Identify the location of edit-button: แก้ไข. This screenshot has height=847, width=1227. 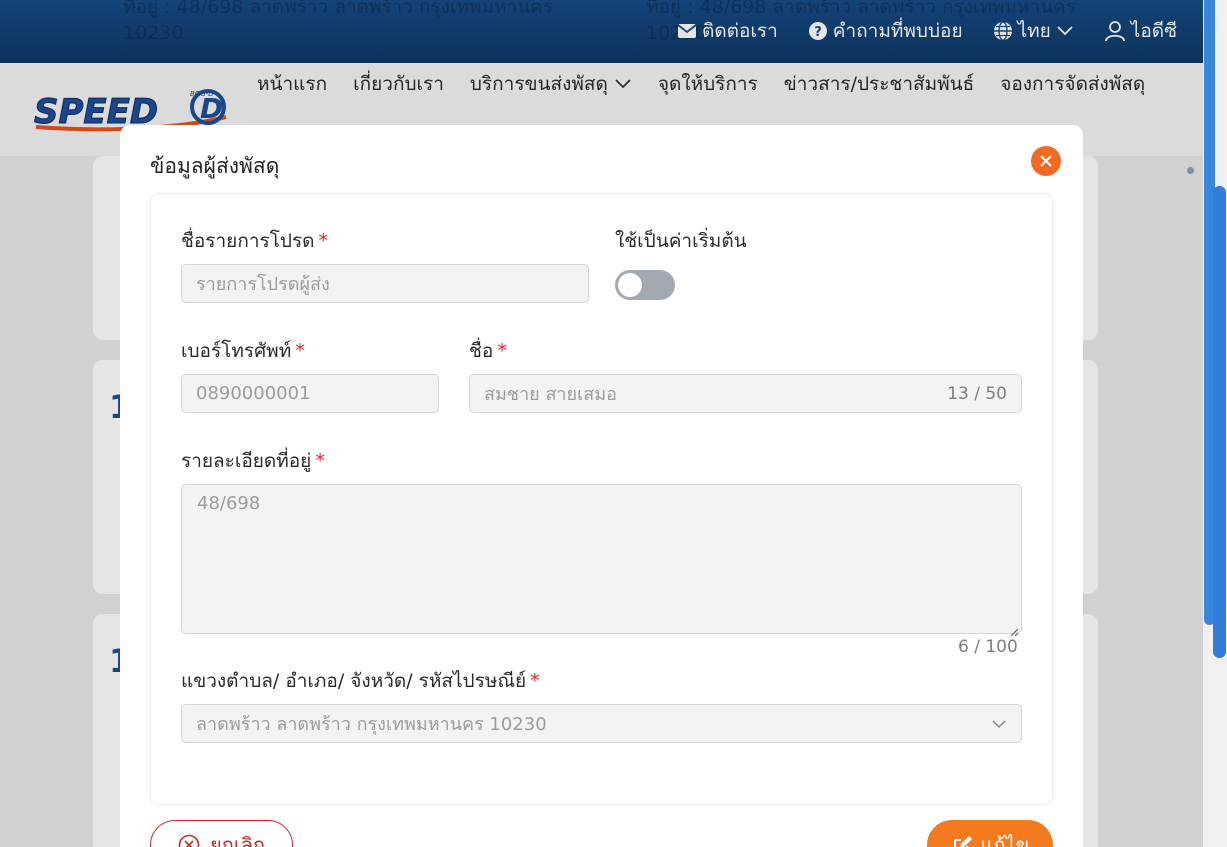
(990, 833).